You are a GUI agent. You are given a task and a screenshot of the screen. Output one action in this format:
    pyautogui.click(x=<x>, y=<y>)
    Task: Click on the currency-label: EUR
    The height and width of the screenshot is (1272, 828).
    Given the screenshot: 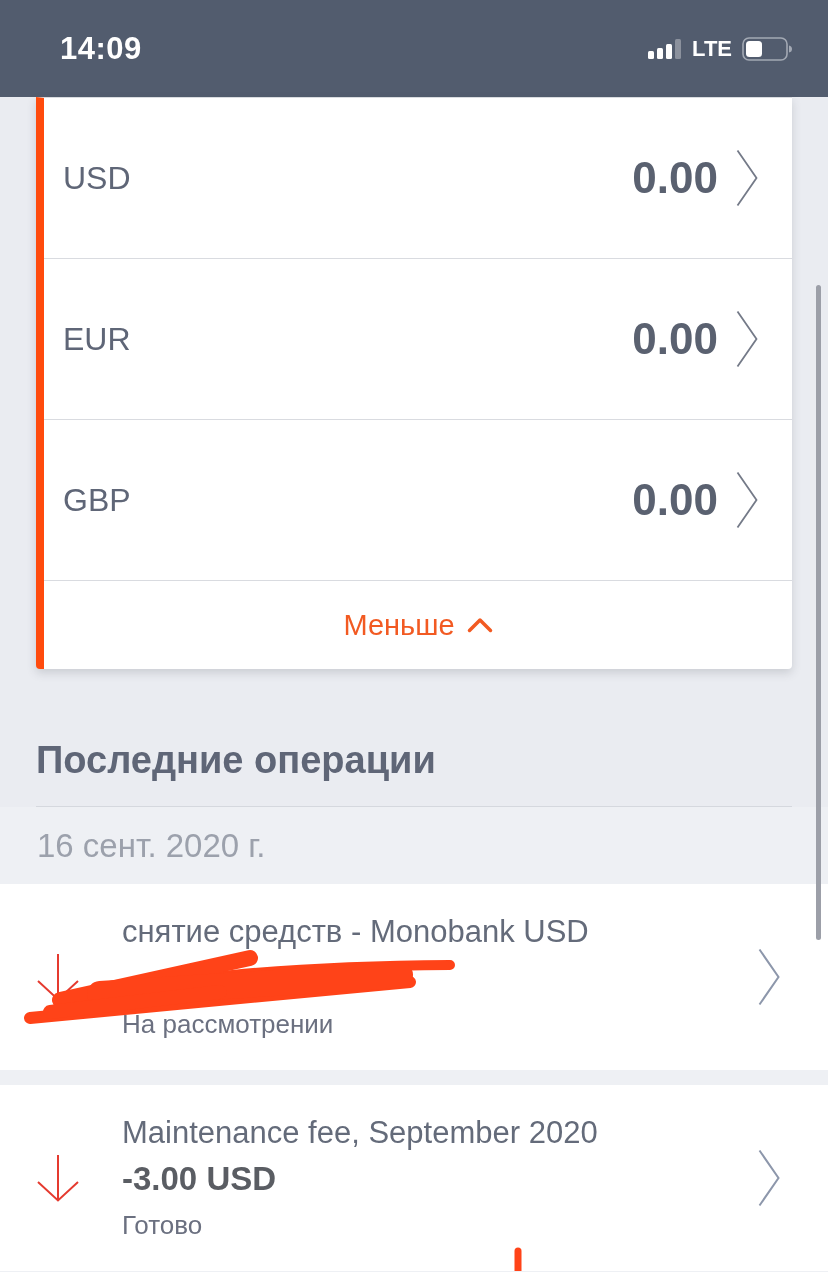 What is the action you would take?
    pyautogui.click(x=97, y=339)
    